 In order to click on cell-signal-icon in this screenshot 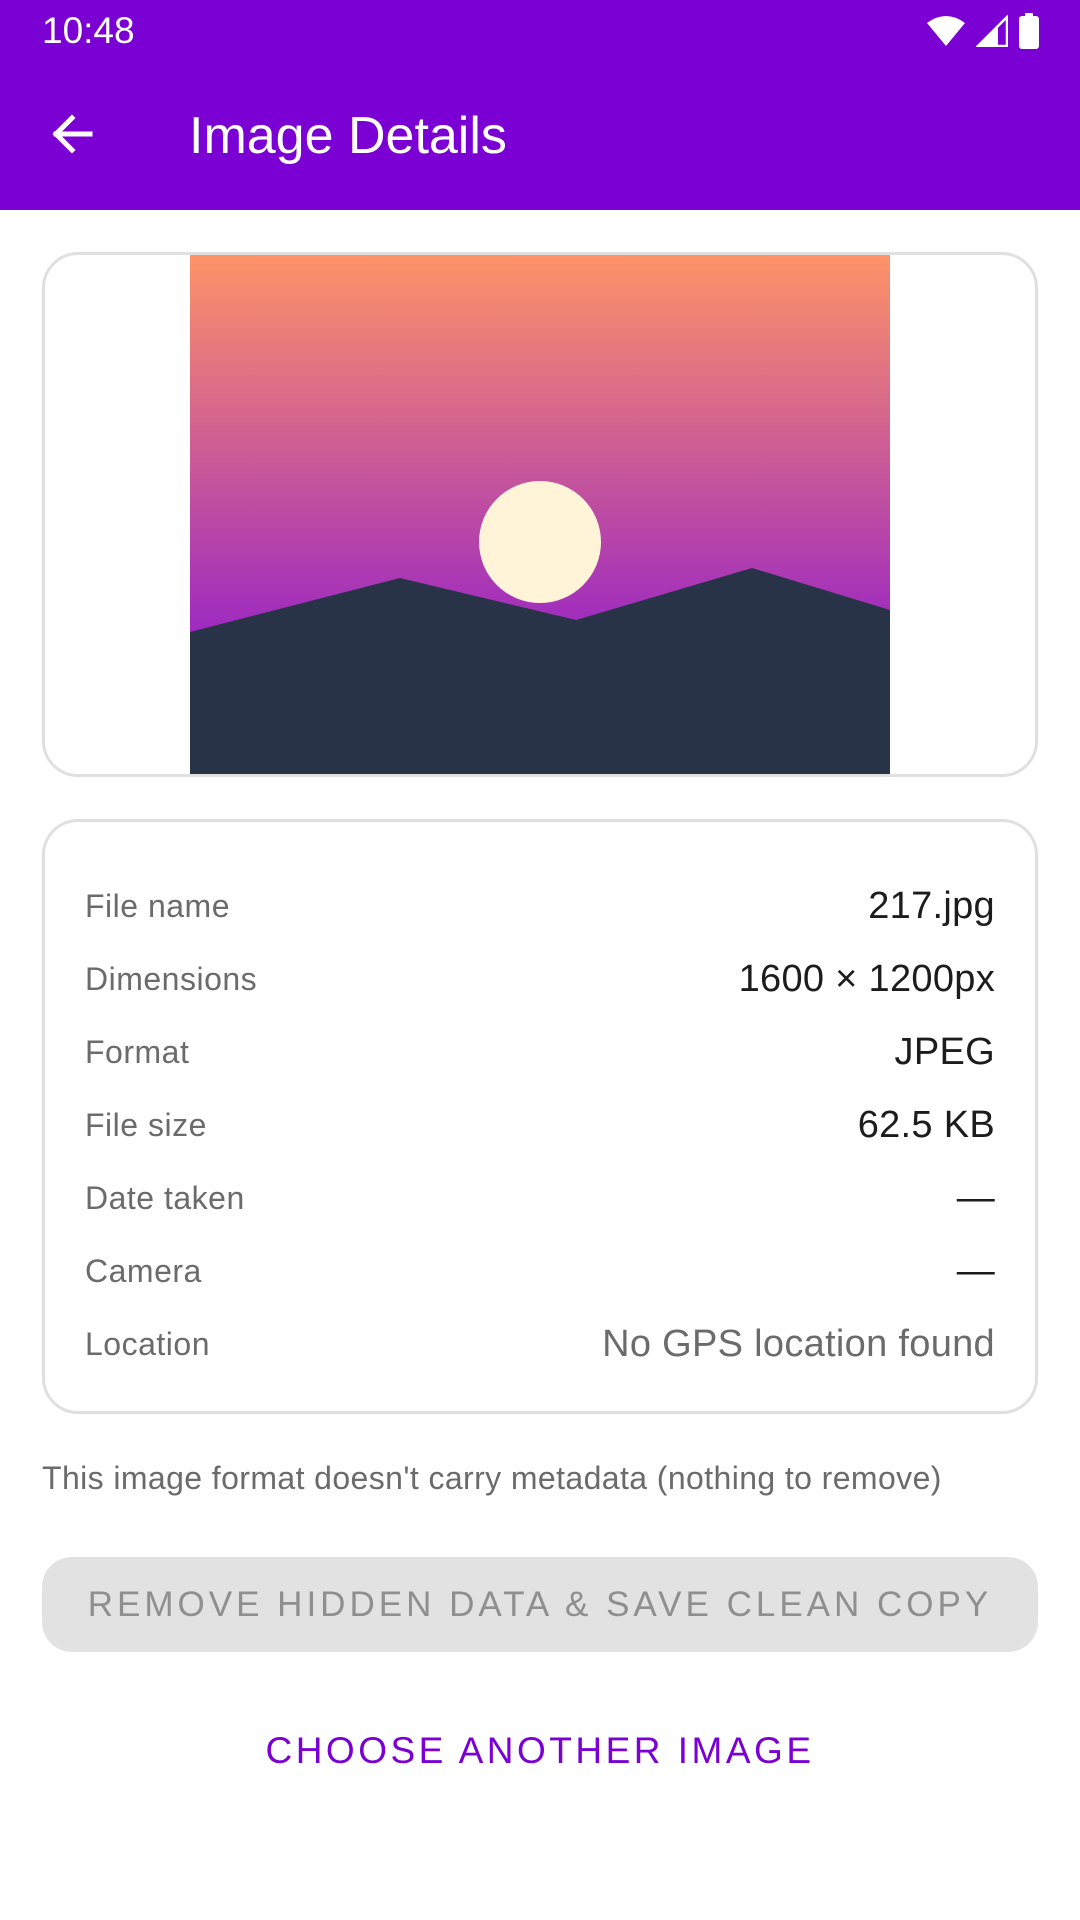, I will do `click(992, 31)`.